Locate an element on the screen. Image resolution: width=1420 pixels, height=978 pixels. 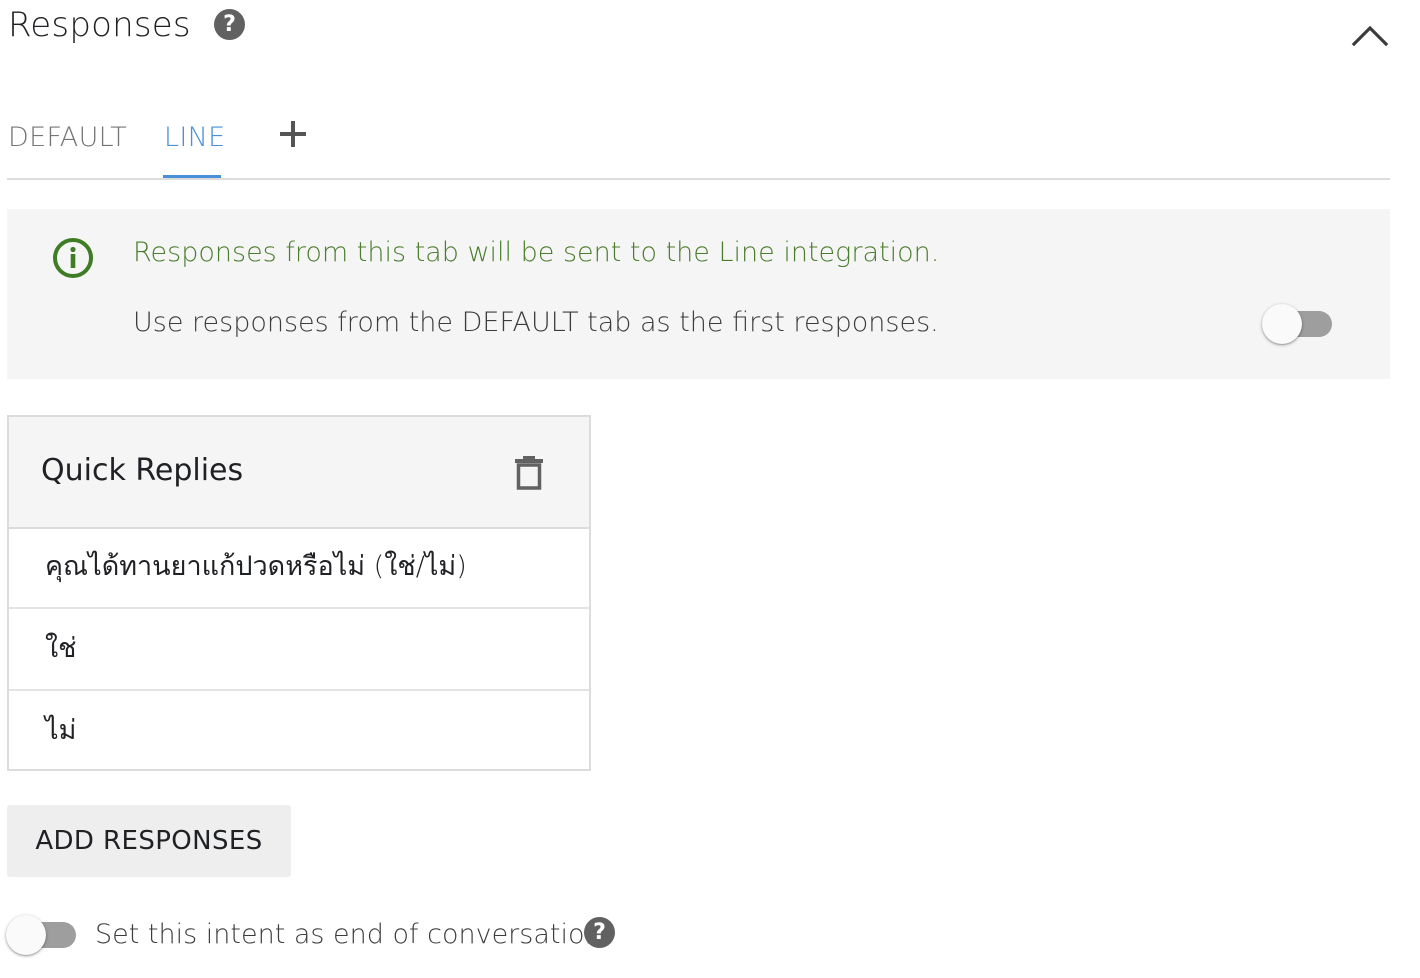
add-tab-button is located at coordinates (293, 134).